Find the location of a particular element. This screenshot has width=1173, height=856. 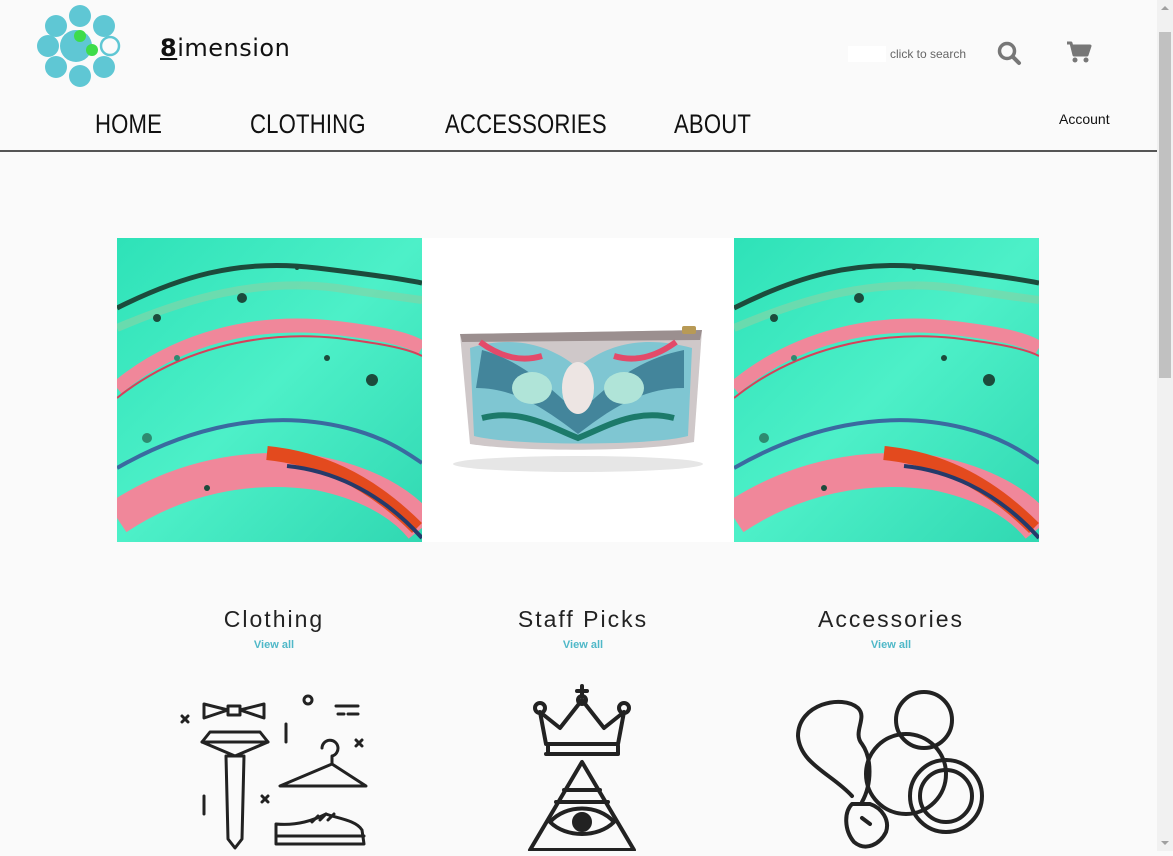

scroll-down-arrow-icon is located at coordinates (1165, 843).